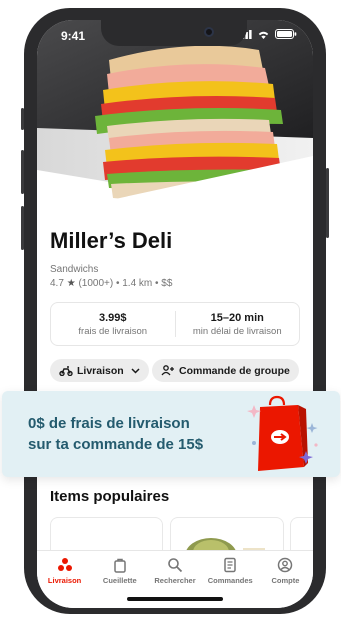  I want to click on status-time: 9:41, so click(73, 36).